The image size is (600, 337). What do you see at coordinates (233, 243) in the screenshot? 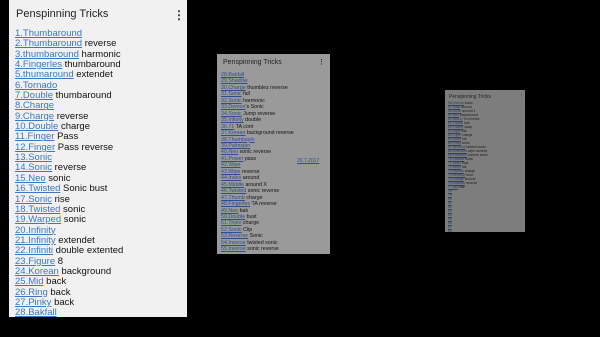
I see `trick-link: 54.Inverse` at bounding box center [233, 243].